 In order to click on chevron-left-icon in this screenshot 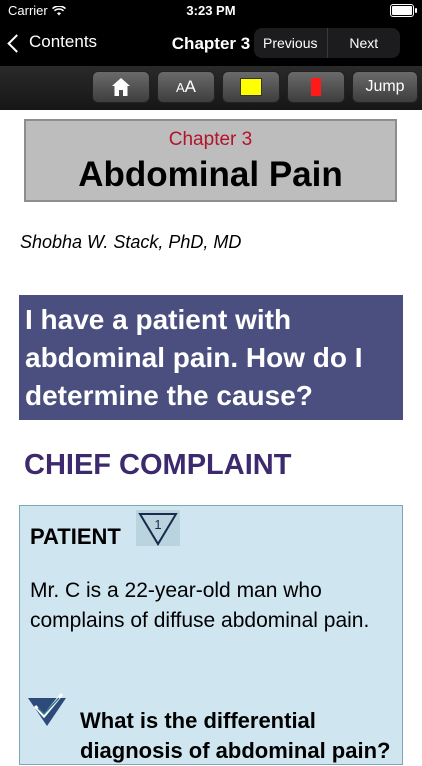, I will do `click(16, 43)`.